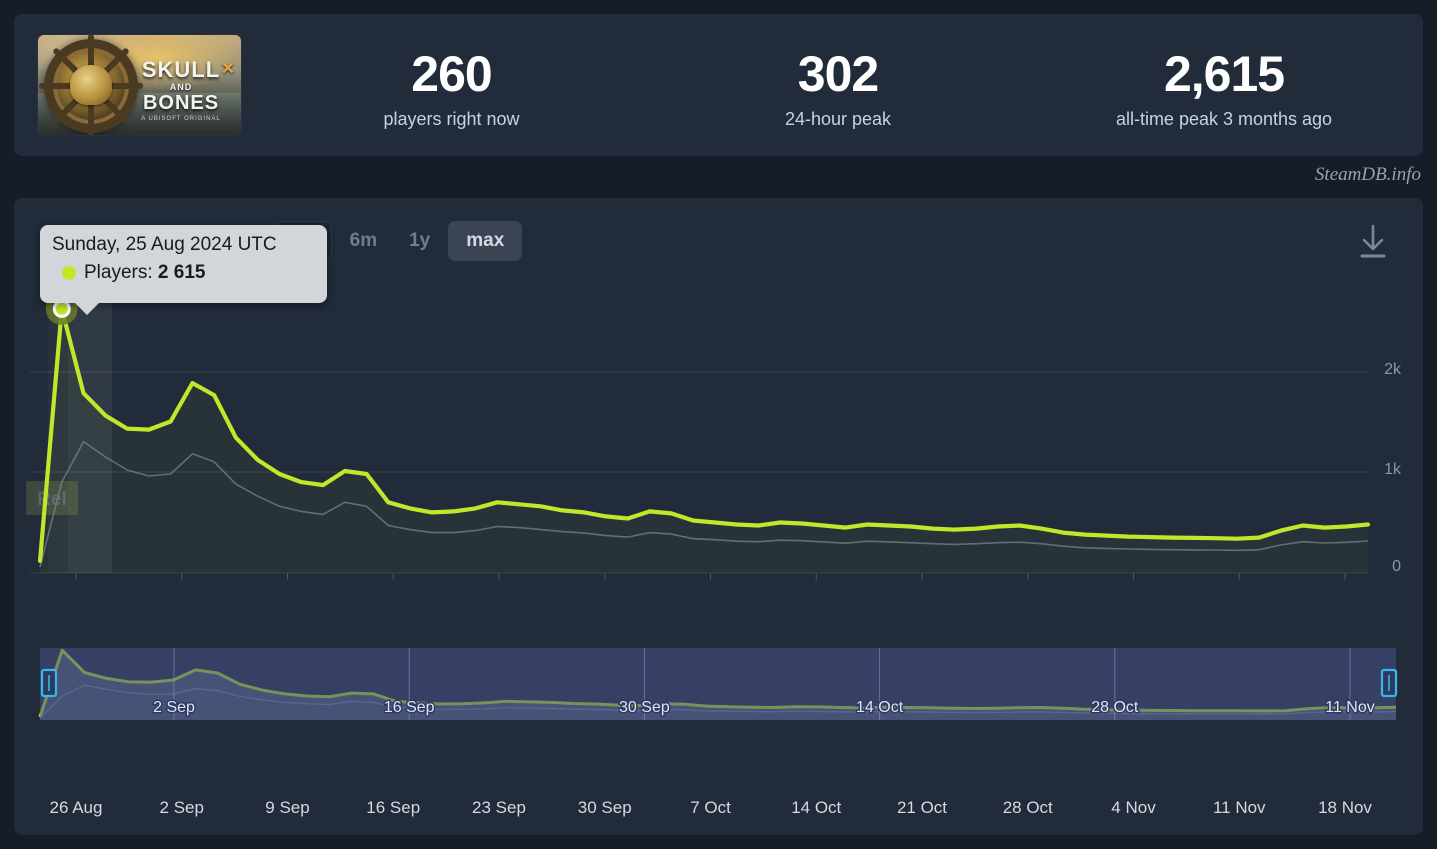  Describe the element at coordinates (1367, 174) in the screenshot. I see `steamdb-watermark: SteamDB.info` at that location.